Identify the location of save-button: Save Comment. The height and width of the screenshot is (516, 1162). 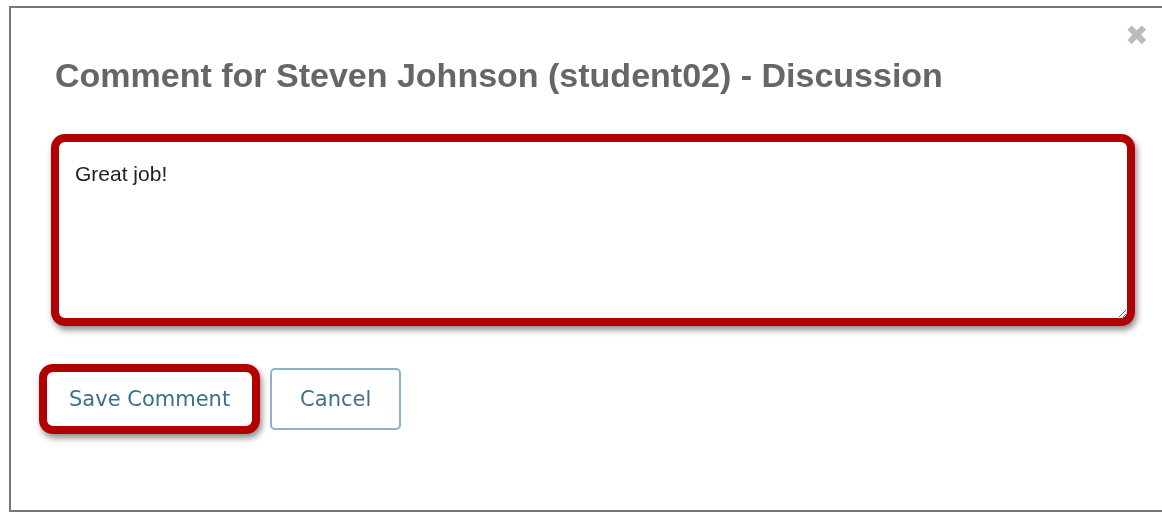
(150, 399).